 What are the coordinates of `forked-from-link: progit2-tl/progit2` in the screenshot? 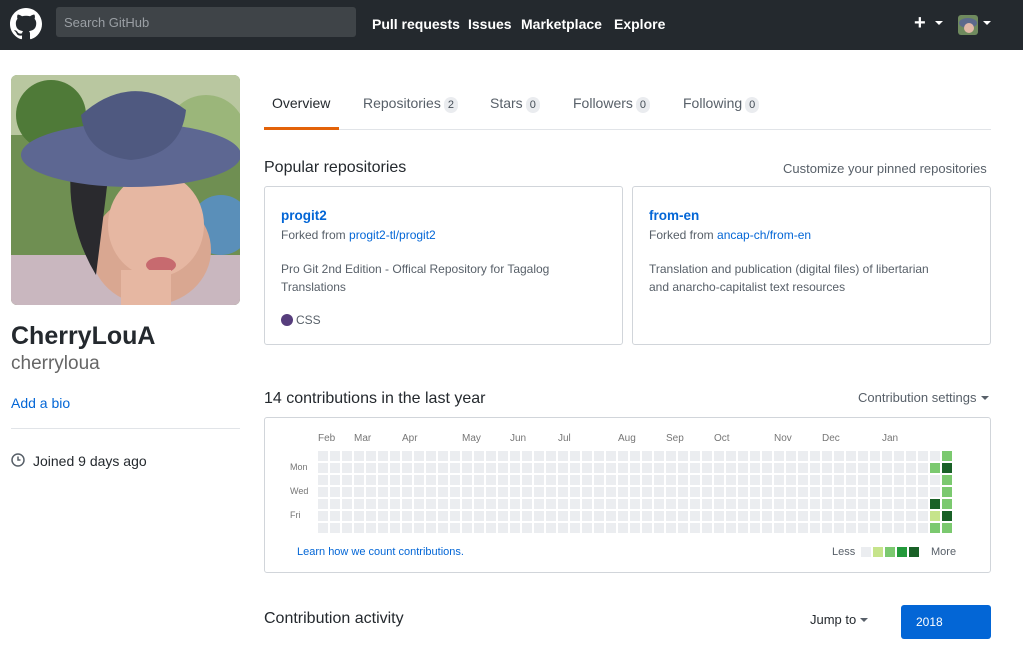 It's located at (392, 235).